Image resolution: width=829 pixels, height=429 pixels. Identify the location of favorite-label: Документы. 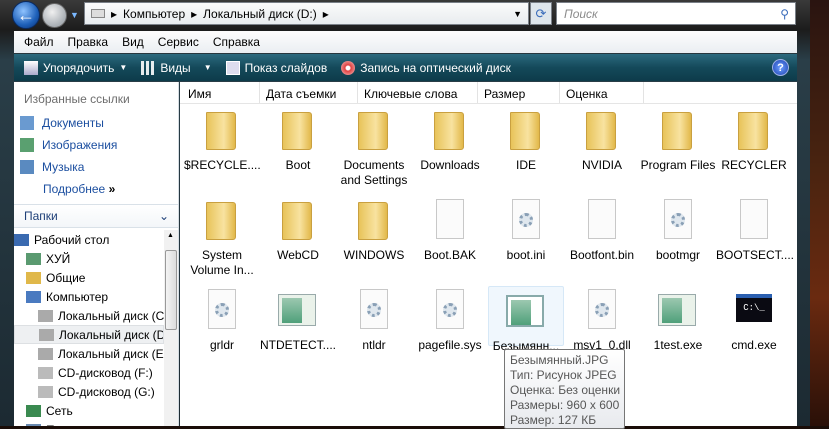
(73, 123).